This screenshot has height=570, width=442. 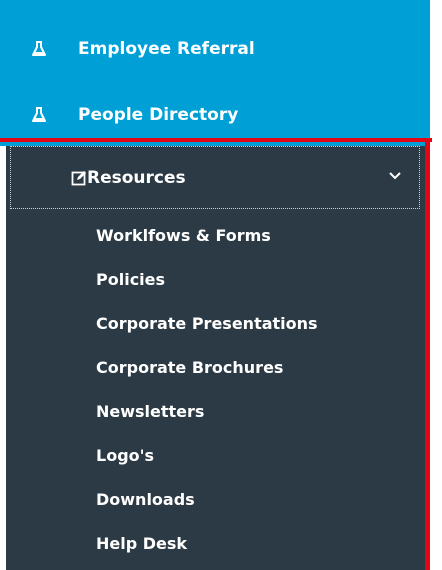 I want to click on submenu-item-workflows-forms: Worklfows & Forms, so click(x=207, y=239).